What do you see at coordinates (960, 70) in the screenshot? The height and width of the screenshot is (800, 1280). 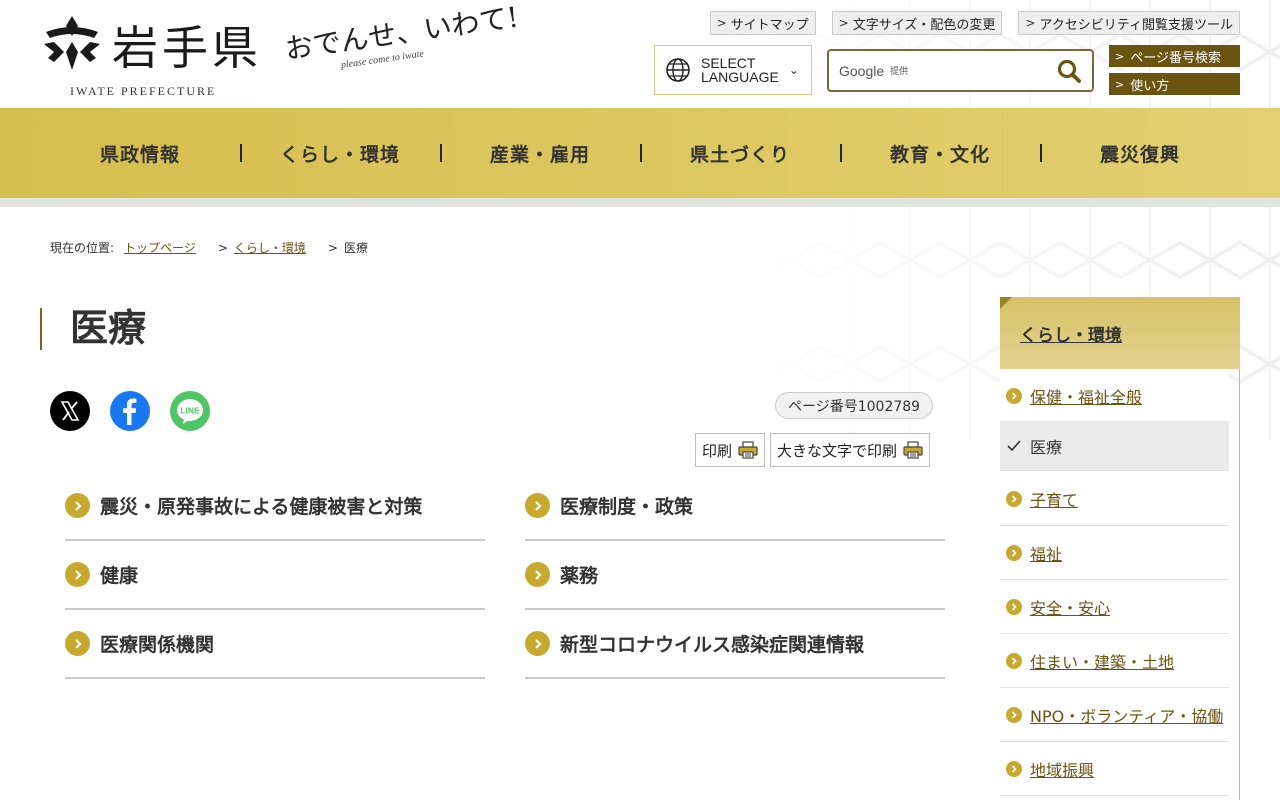 I see `site-search-box: Google 提供` at bounding box center [960, 70].